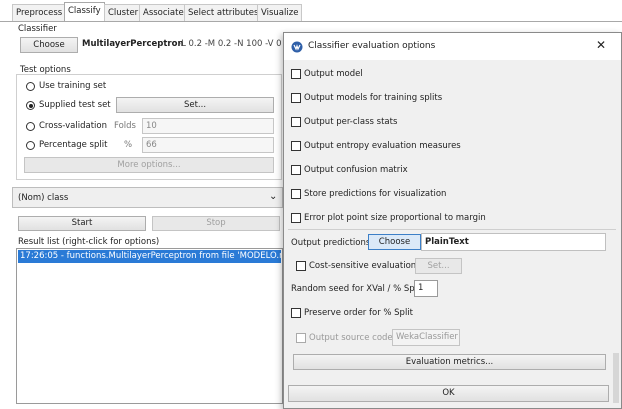 The image size is (622, 409). I want to click on classifier-args: -L 0.2 -M 0.2 -N 100 -V 0 -S, so click(235, 44).